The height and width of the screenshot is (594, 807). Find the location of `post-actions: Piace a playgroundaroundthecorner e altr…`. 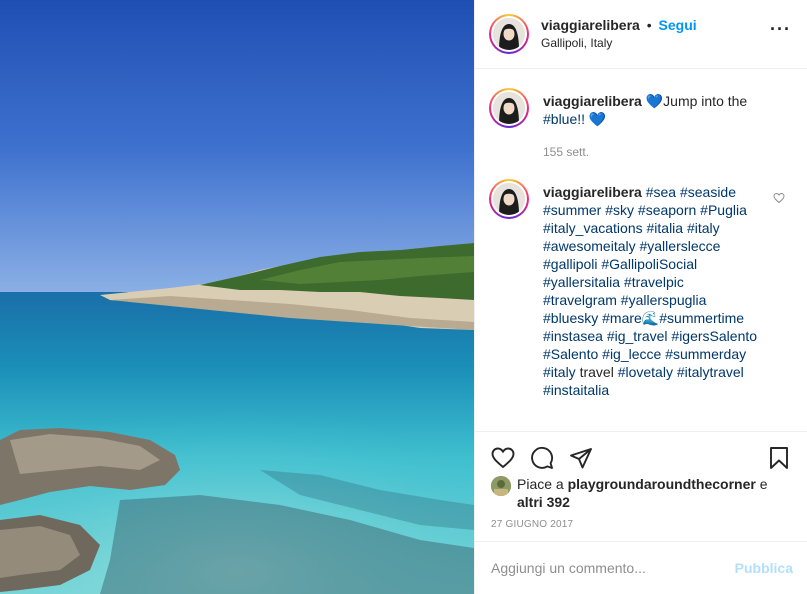

post-actions: Piace a playgroundaroundthecorner e altr… is located at coordinates (641, 486).